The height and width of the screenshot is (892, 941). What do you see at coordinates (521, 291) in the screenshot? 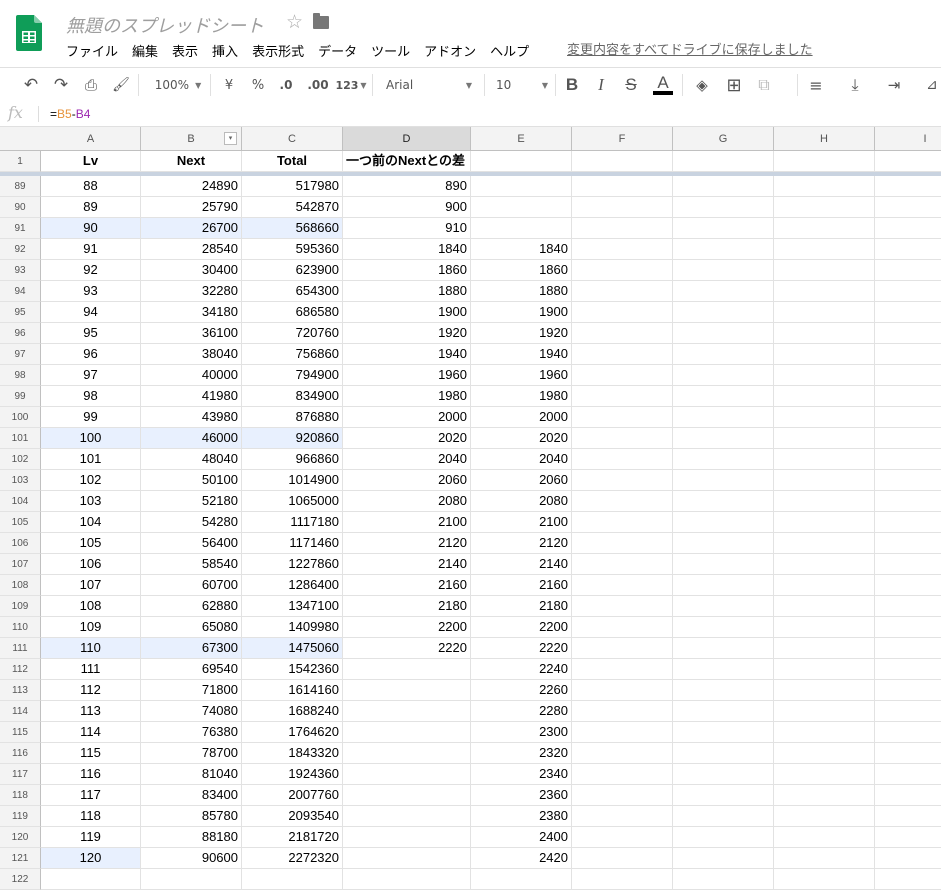
I see `cell-e: 1880` at bounding box center [521, 291].